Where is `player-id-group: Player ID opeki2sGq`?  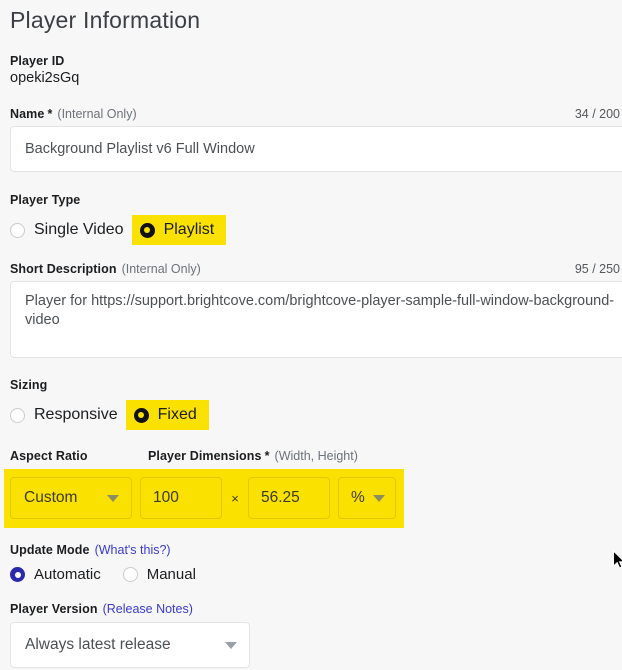
player-id-group: Player ID opeki2sGq is located at coordinates (316, 70).